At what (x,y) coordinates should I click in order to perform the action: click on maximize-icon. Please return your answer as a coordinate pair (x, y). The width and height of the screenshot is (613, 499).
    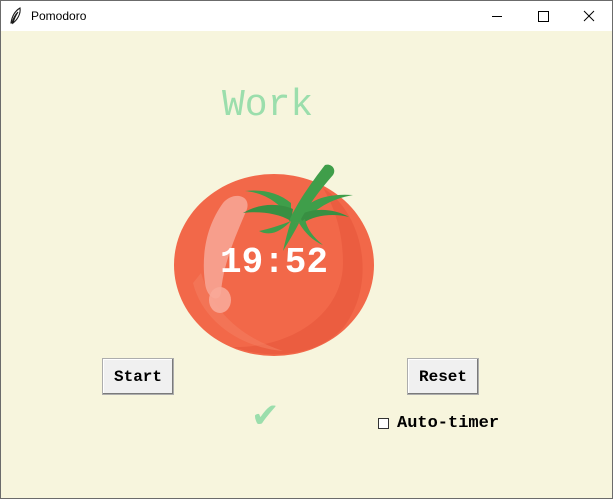
    Looking at the image, I should click on (543, 16).